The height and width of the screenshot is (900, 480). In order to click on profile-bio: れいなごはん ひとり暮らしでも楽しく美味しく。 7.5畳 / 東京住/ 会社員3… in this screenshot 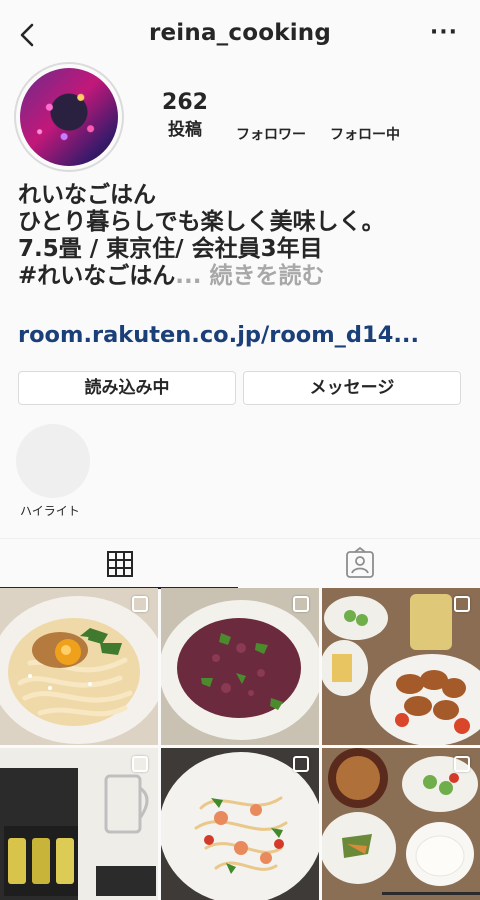, I will do `click(241, 236)`.